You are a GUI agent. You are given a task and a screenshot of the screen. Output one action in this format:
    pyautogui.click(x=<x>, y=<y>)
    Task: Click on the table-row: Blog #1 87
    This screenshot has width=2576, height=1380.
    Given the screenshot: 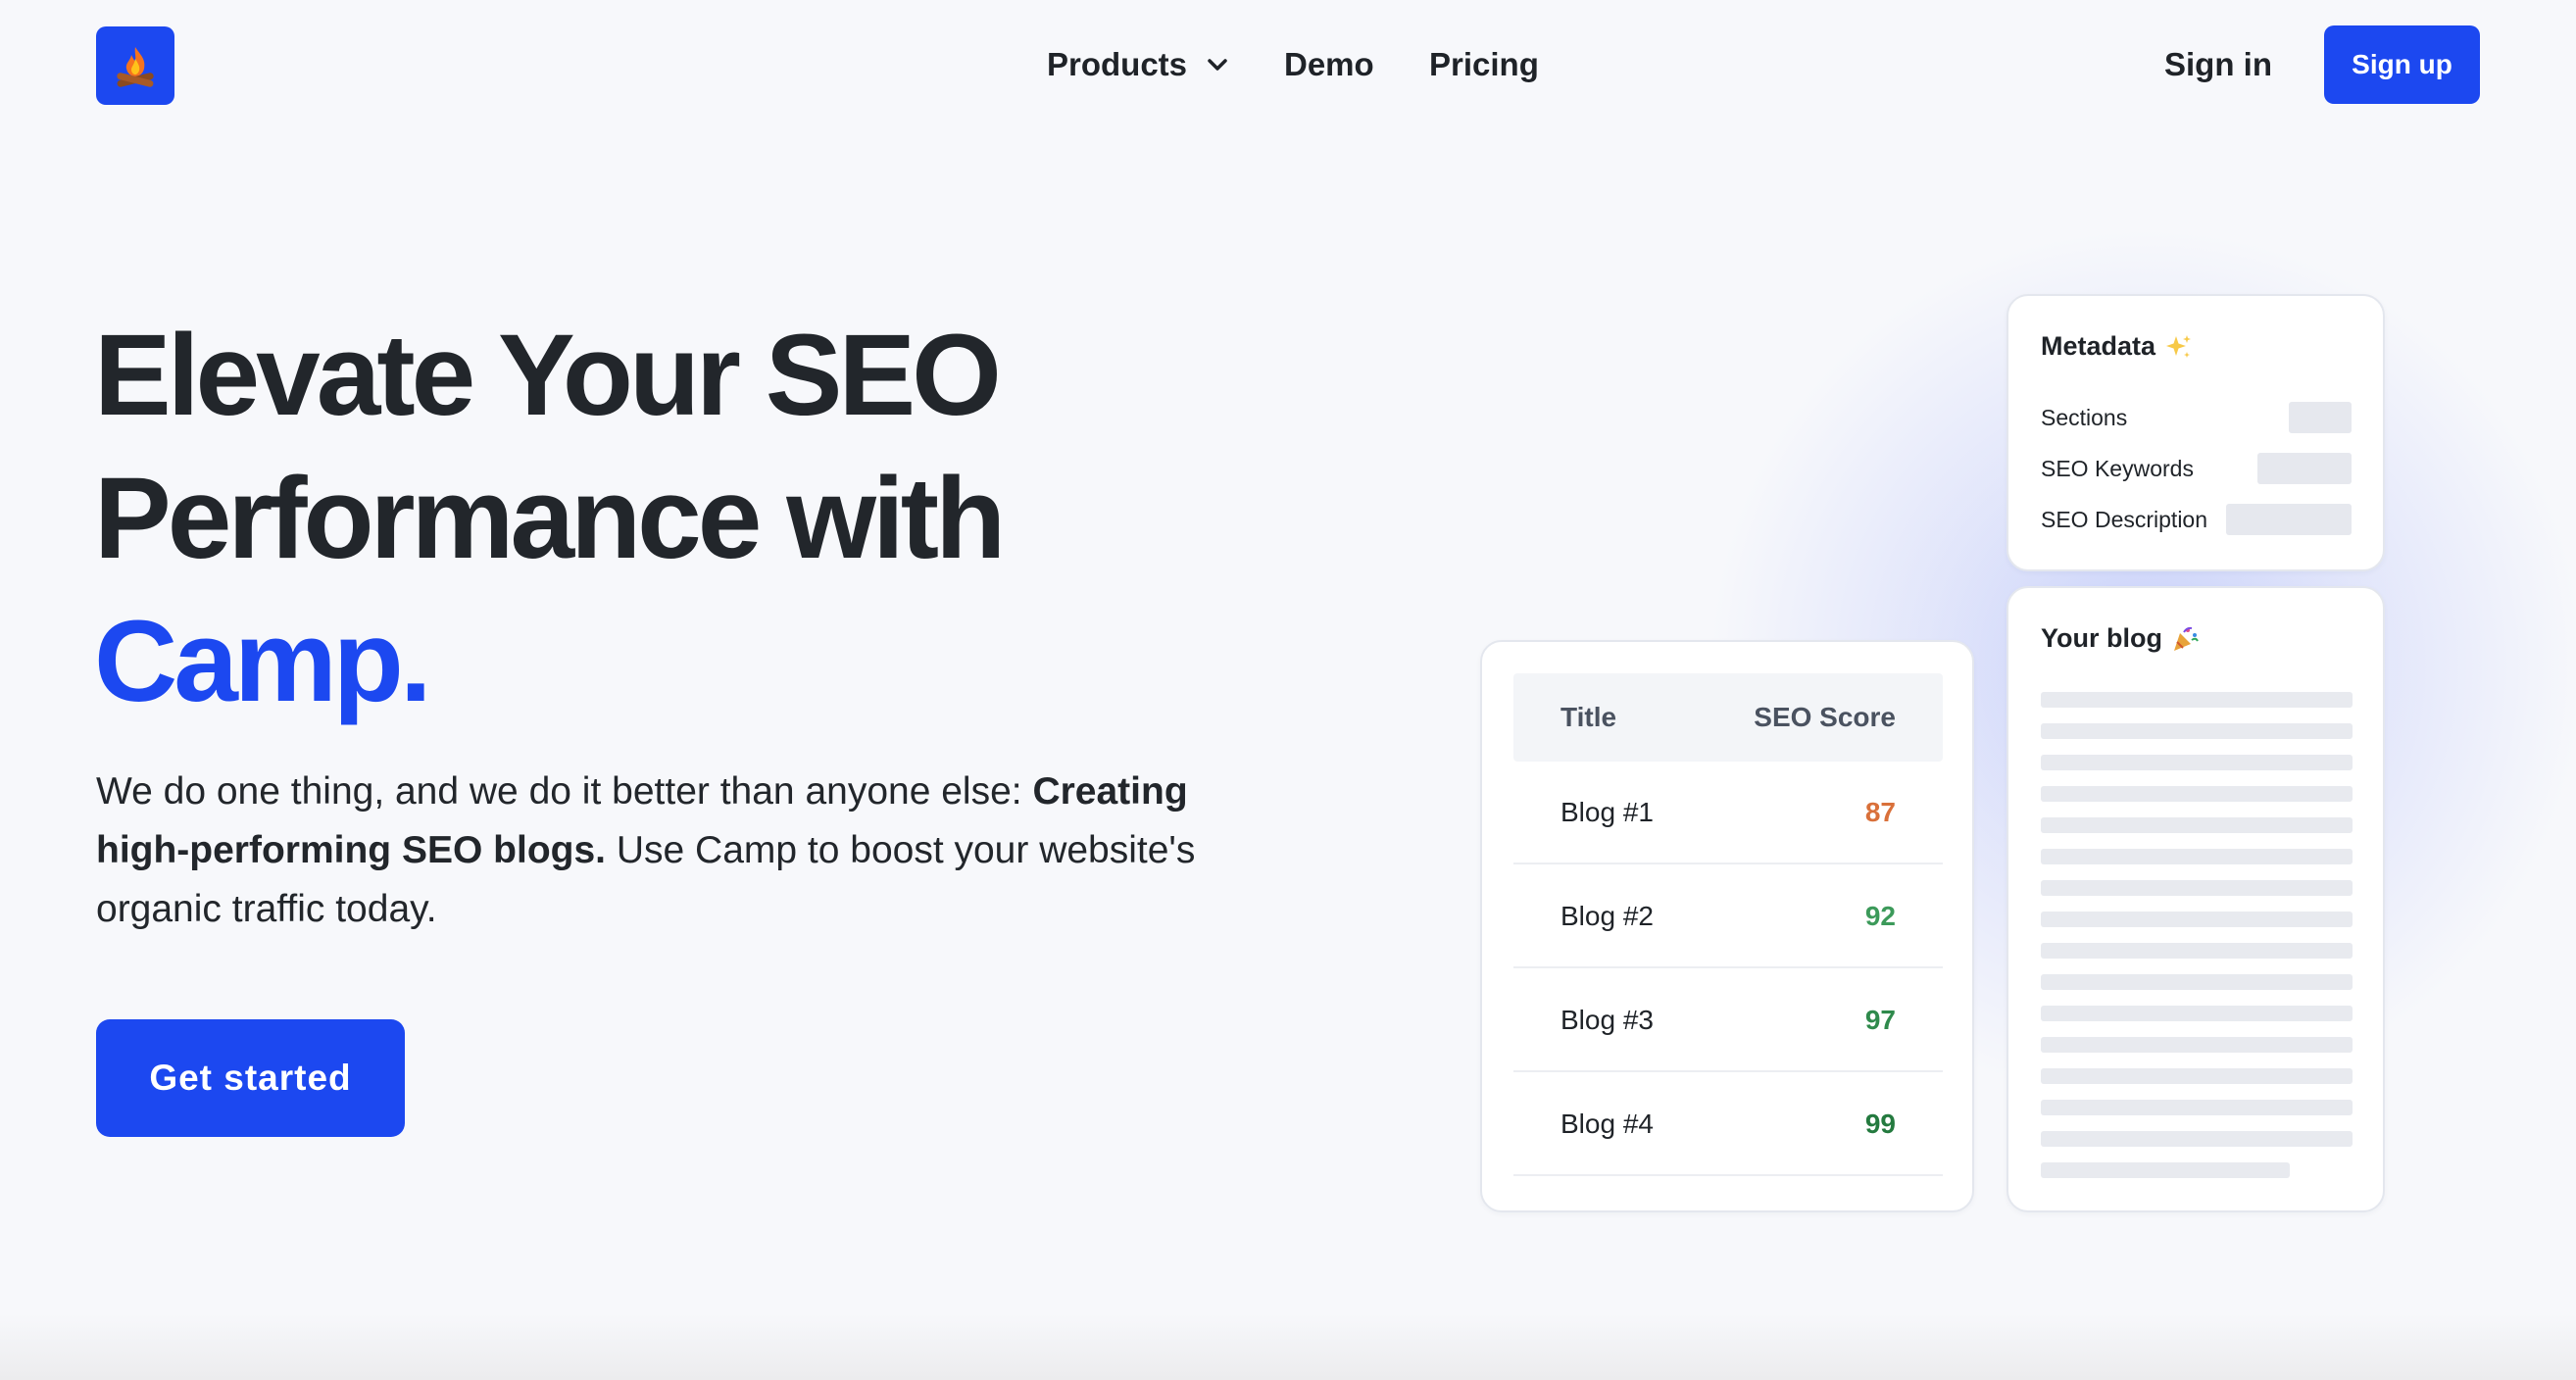 What is the action you would take?
    pyautogui.click(x=1728, y=813)
    